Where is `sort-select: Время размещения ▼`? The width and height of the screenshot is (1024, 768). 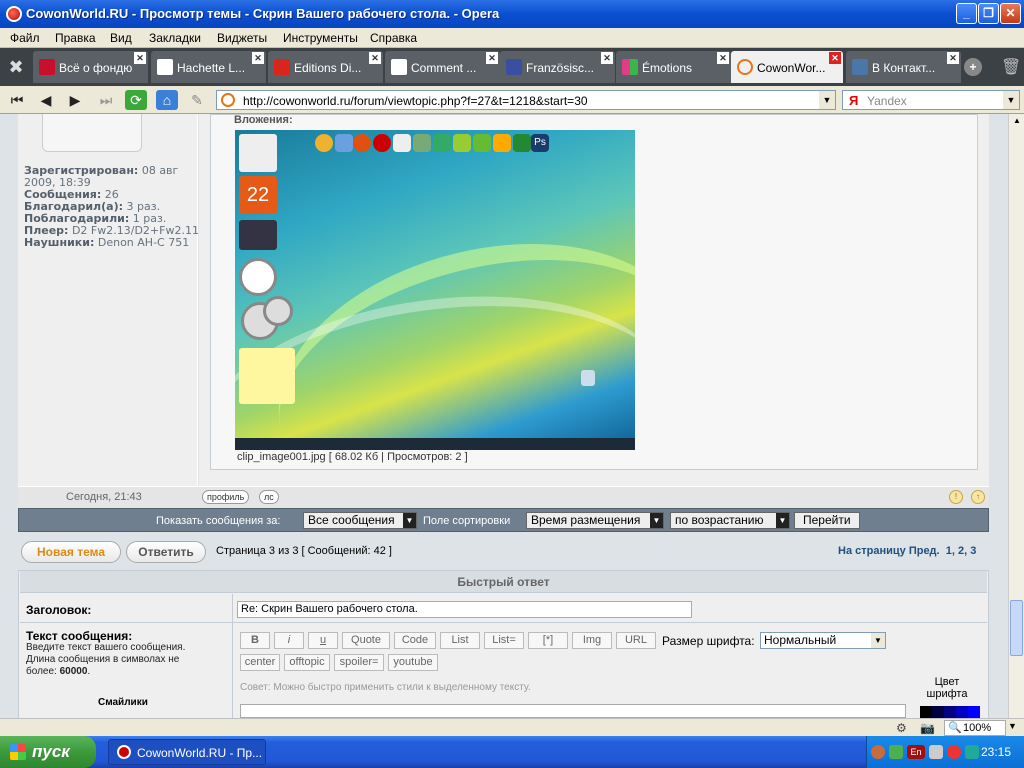 sort-select: Время размещения ▼ is located at coordinates (595, 520).